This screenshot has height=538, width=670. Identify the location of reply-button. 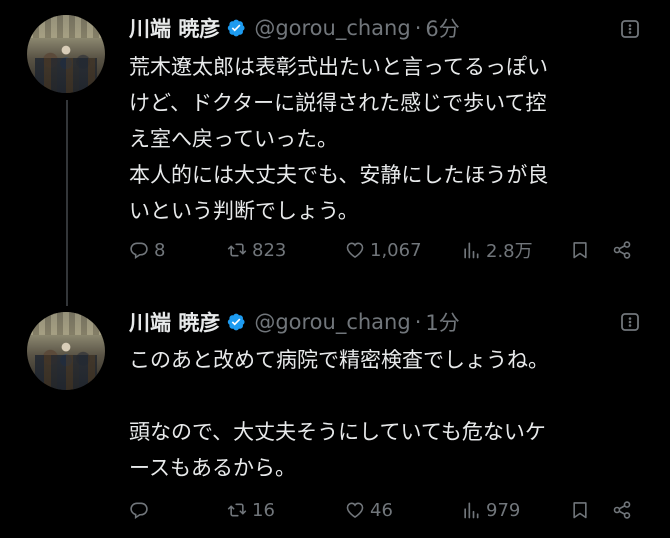
(141, 510).